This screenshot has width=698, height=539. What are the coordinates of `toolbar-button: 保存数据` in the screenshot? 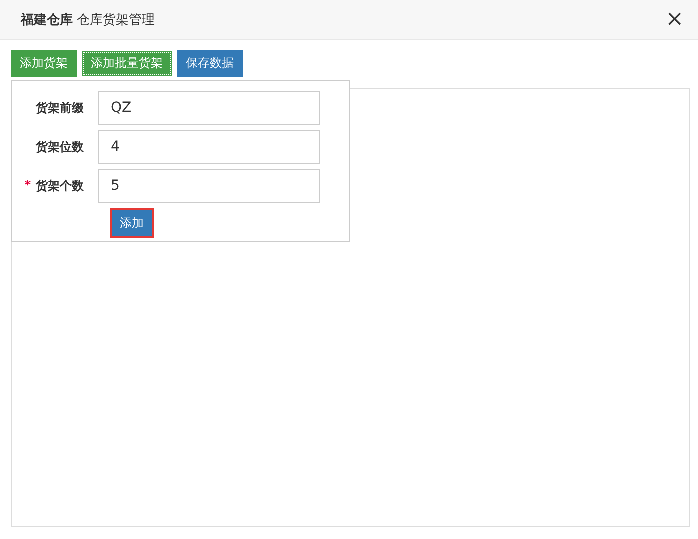 It's located at (210, 63).